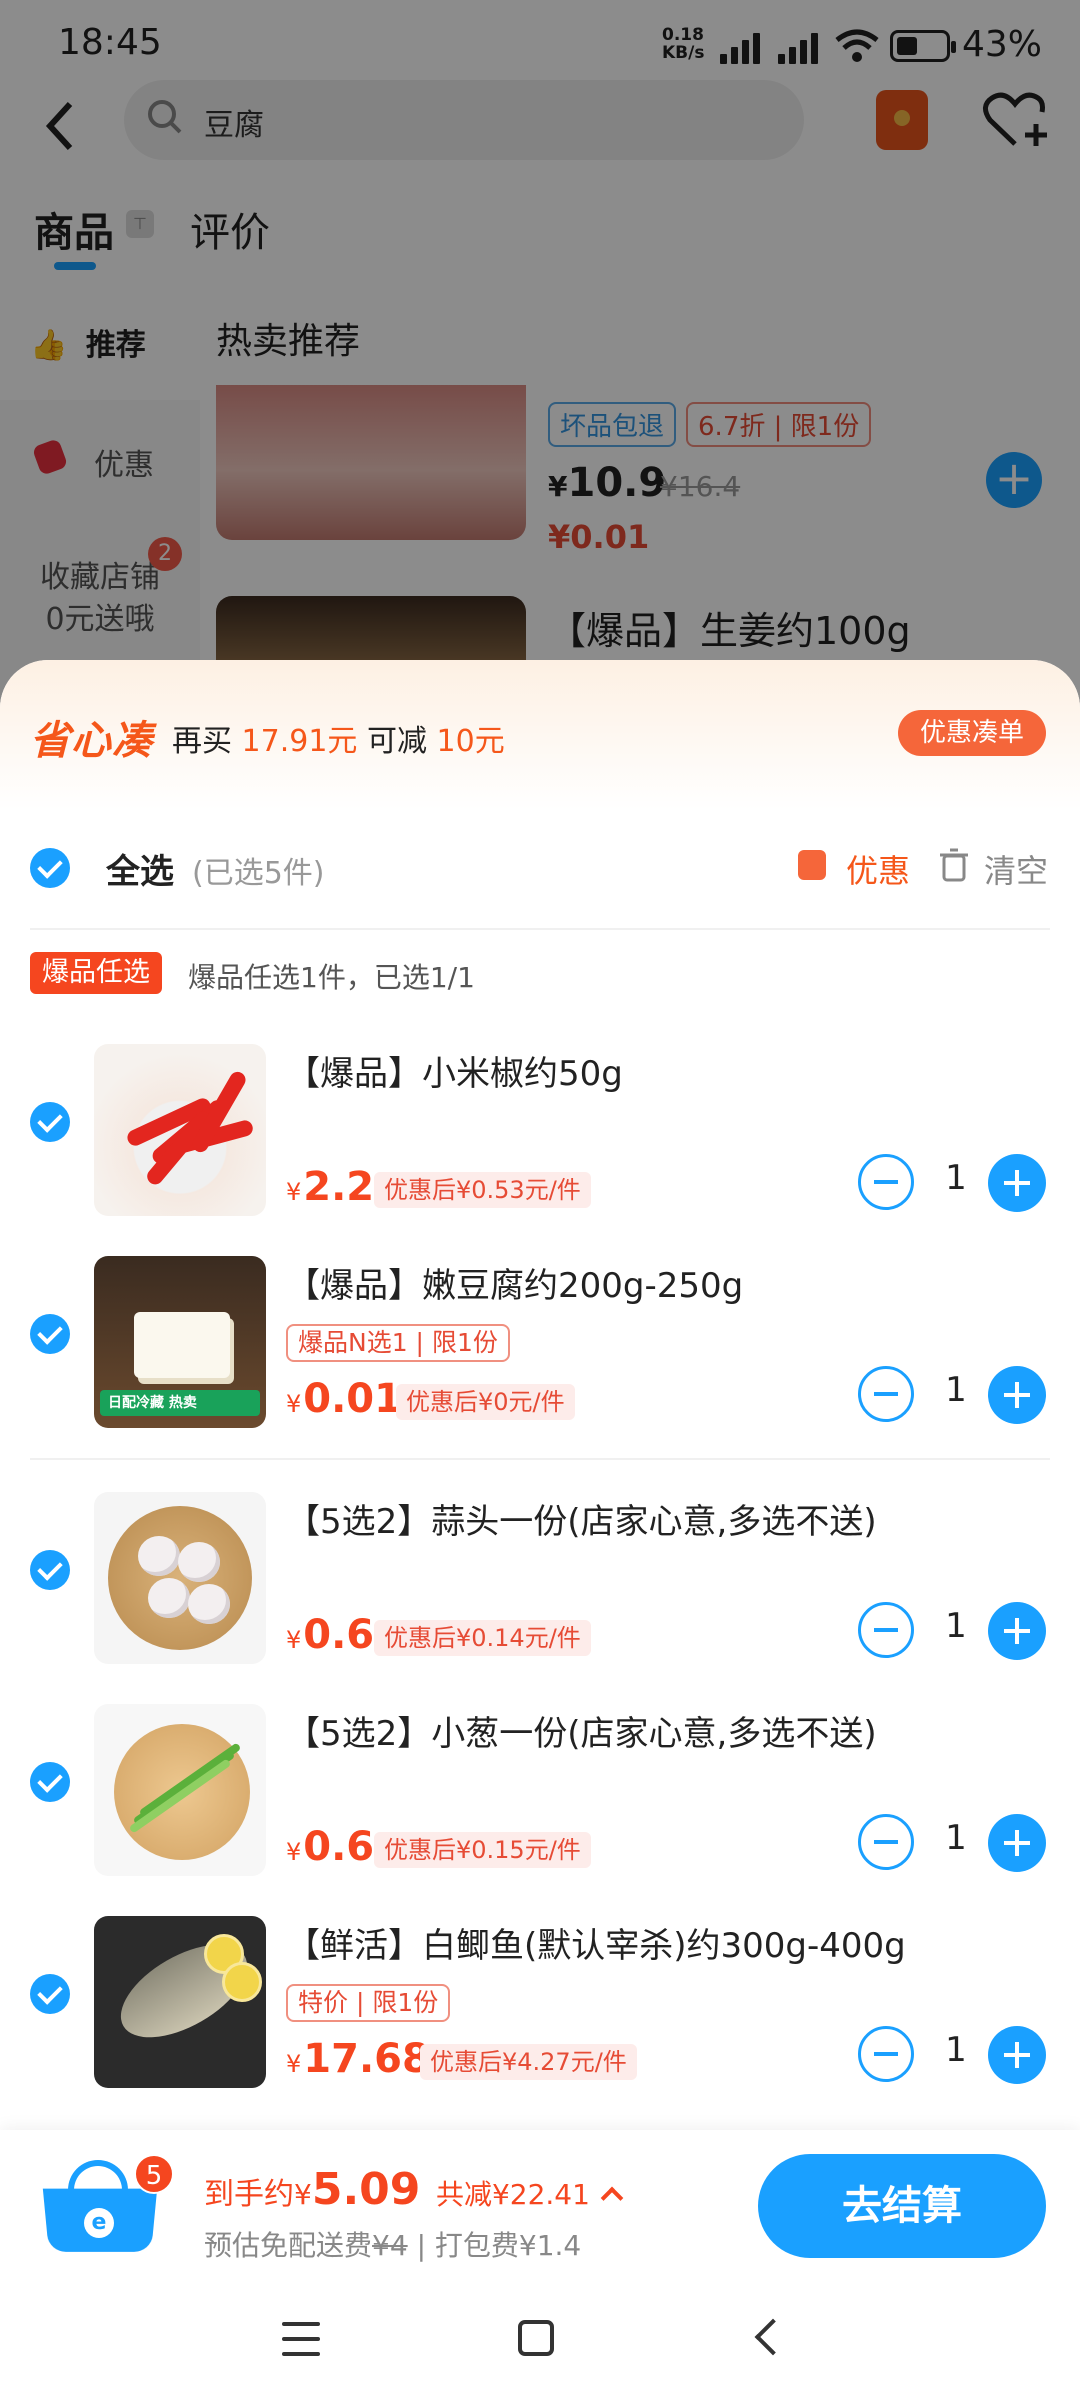 This screenshot has width=1080, height=2400. Describe the element at coordinates (50, 868) in the screenshot. I see `select-all-checkbox` at that location.